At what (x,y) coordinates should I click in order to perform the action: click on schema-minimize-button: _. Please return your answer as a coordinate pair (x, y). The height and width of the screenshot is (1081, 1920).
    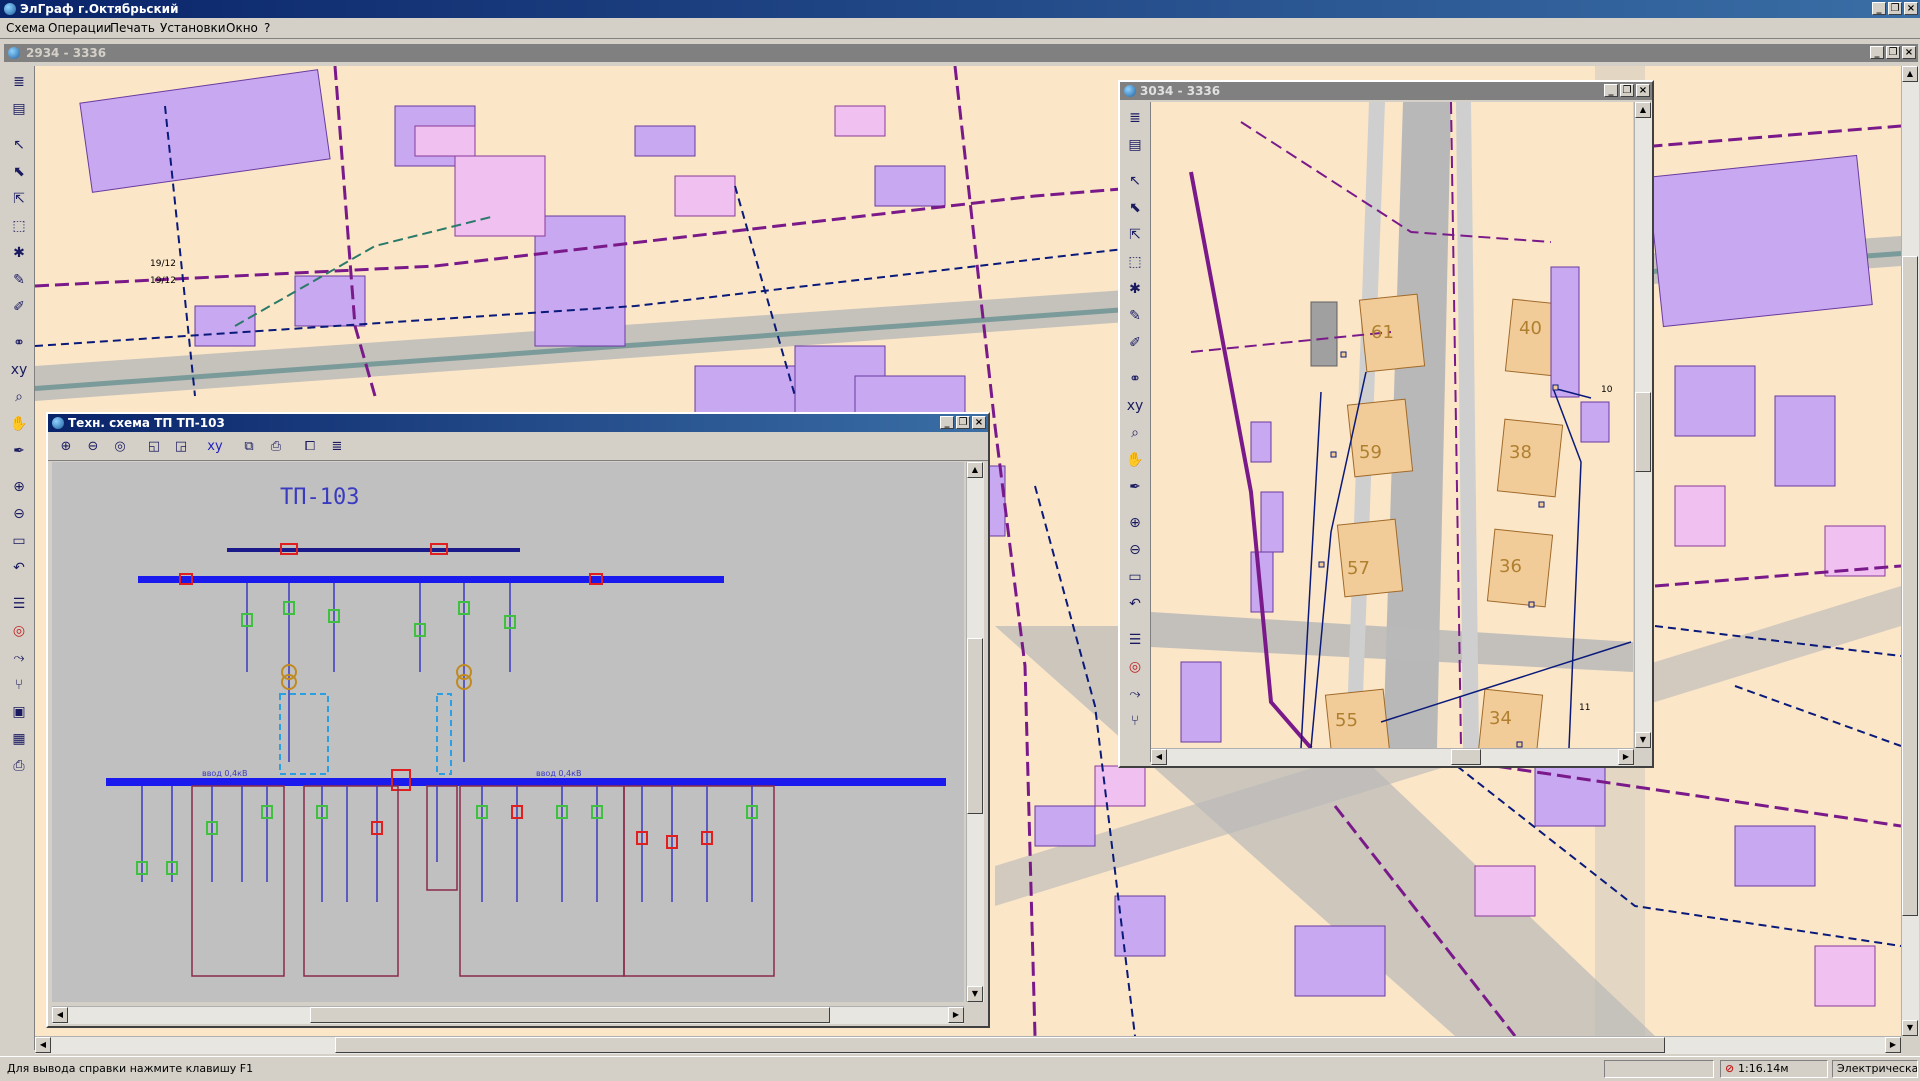
    Looking at the image, I should click on (947, 422).